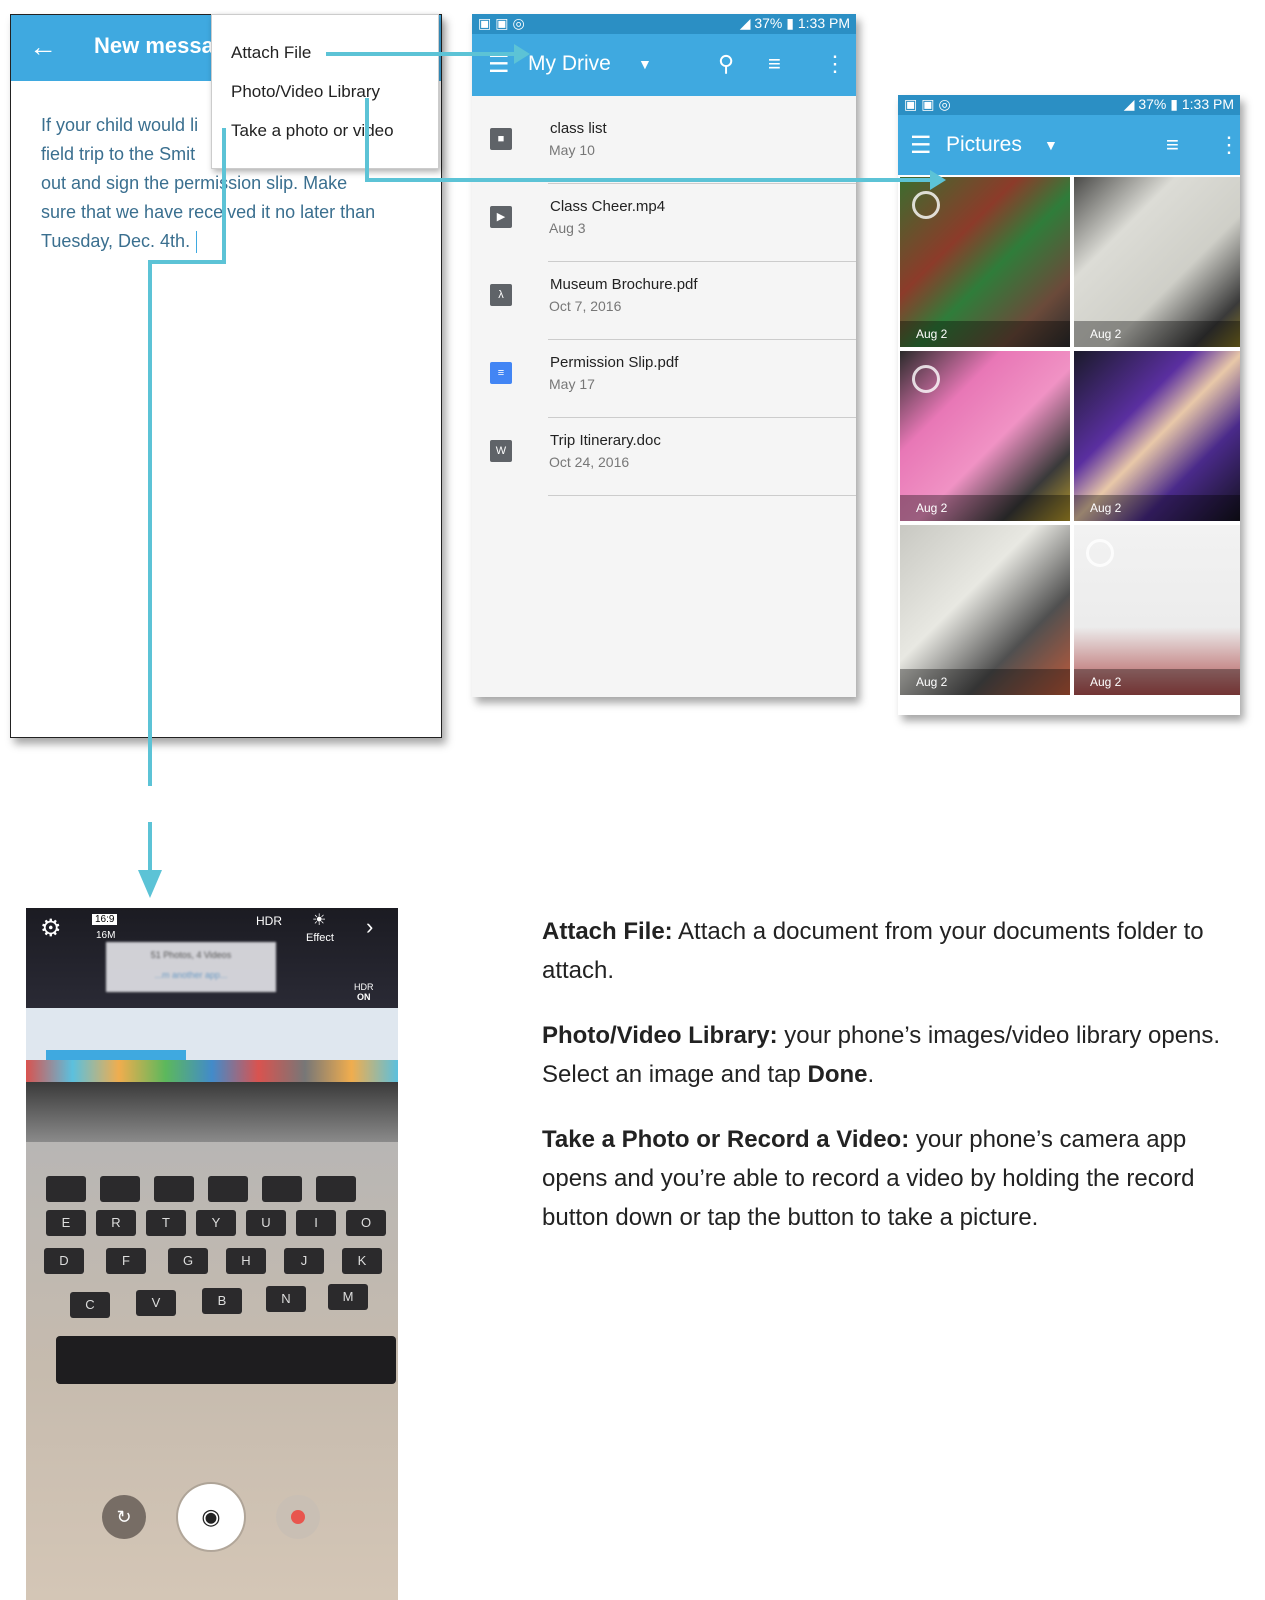 This screenshot has height=1600, width=1265. Describe the element at coordinates (212, 1112) in the screenshot. I see `viewfinder-screen-bezel` at that location.